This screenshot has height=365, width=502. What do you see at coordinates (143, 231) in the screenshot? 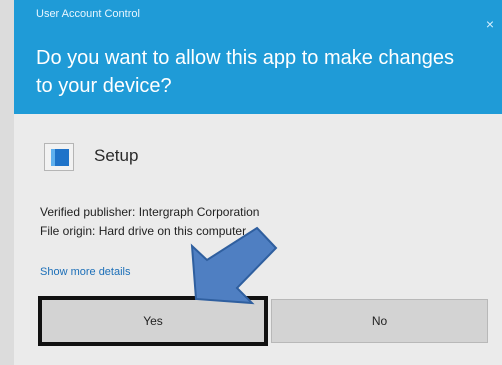
I see `origin-line: File origin: Hard drive on this computer` at bounding box center [143, 231].